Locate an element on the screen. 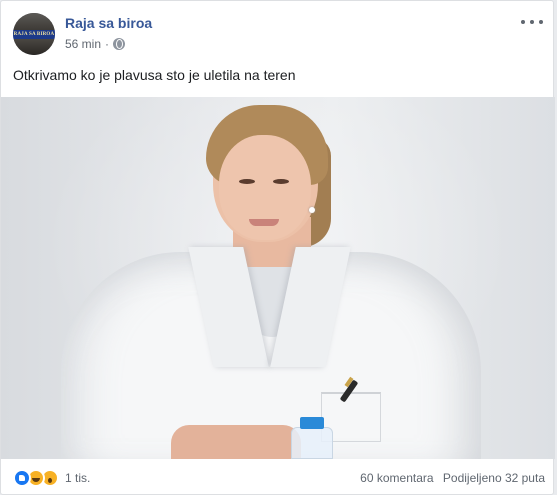 This screenshot has height=495, width=557. avatar-image-top is located at coordinates (34, 21).